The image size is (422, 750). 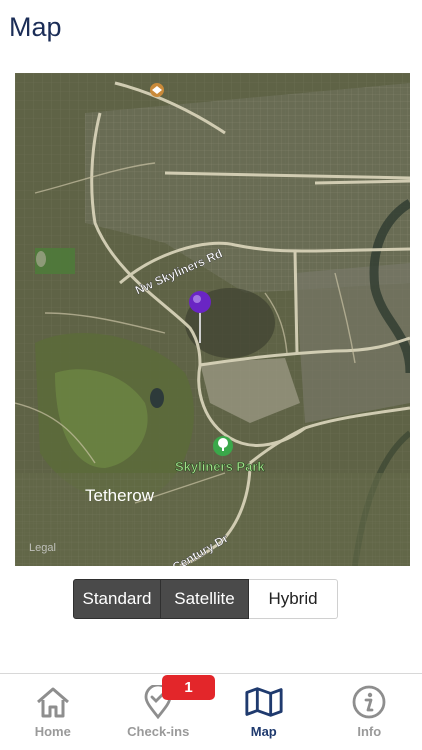 What do you see at coordinates (223, 446) in the screenshot?
I see `park-marker-icon` at bounding box center [223, 446].